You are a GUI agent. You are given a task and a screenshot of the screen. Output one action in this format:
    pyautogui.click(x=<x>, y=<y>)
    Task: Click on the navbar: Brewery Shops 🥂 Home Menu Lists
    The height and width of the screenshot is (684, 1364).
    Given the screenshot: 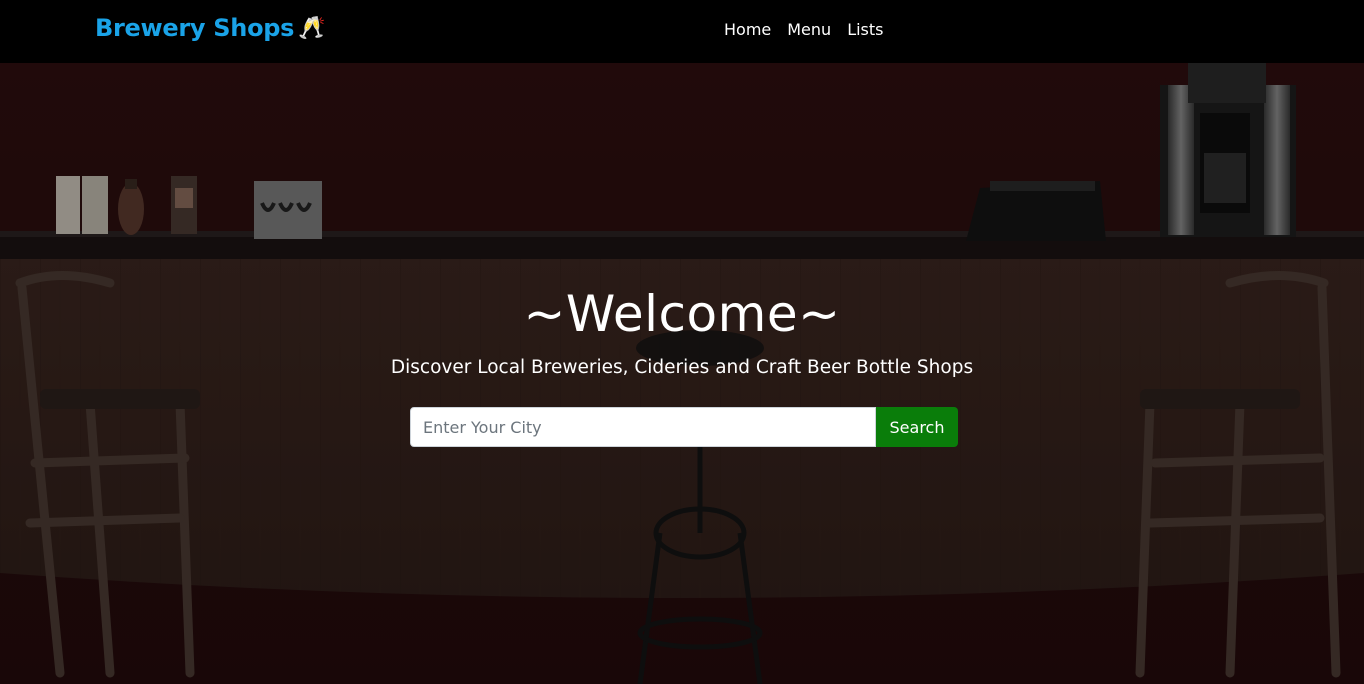 What is the action you would take?
    pyautogui.click(x=682, y=31)
    